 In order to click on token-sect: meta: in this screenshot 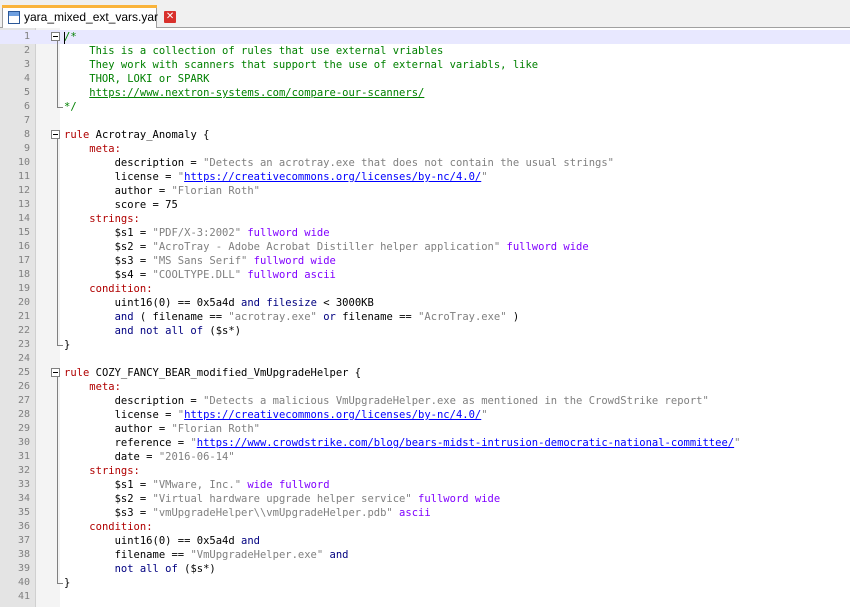, I will do `click(105, 387)`.